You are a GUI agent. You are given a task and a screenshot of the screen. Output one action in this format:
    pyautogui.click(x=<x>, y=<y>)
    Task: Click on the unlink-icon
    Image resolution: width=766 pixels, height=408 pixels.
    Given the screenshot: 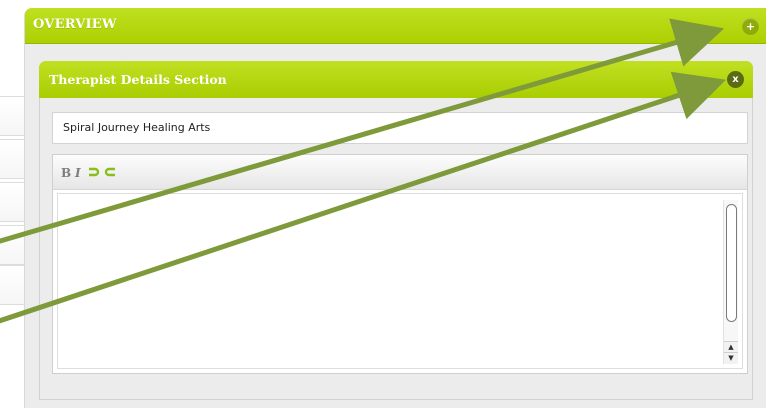 What is the action you would take?
    pyautogui.click(x=110, y=173)
    